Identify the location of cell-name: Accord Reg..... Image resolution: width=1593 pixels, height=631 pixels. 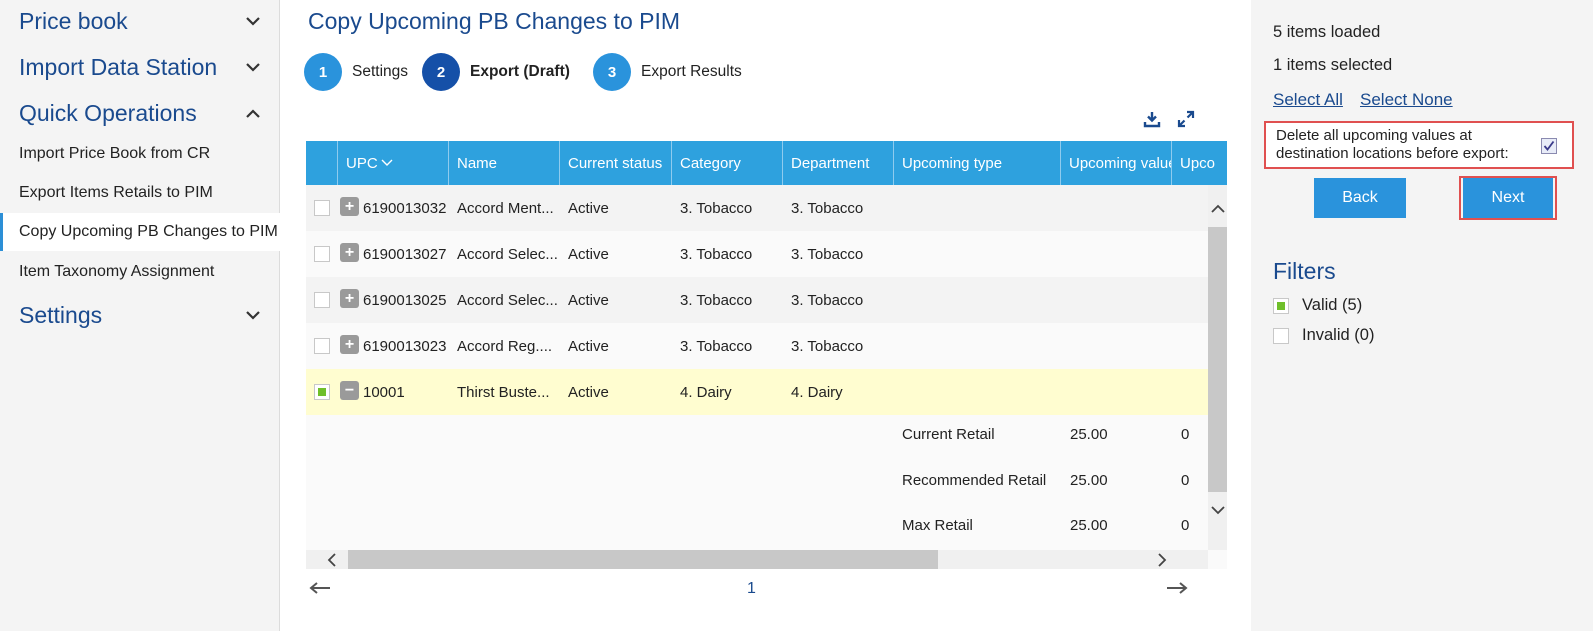
(505, 346).